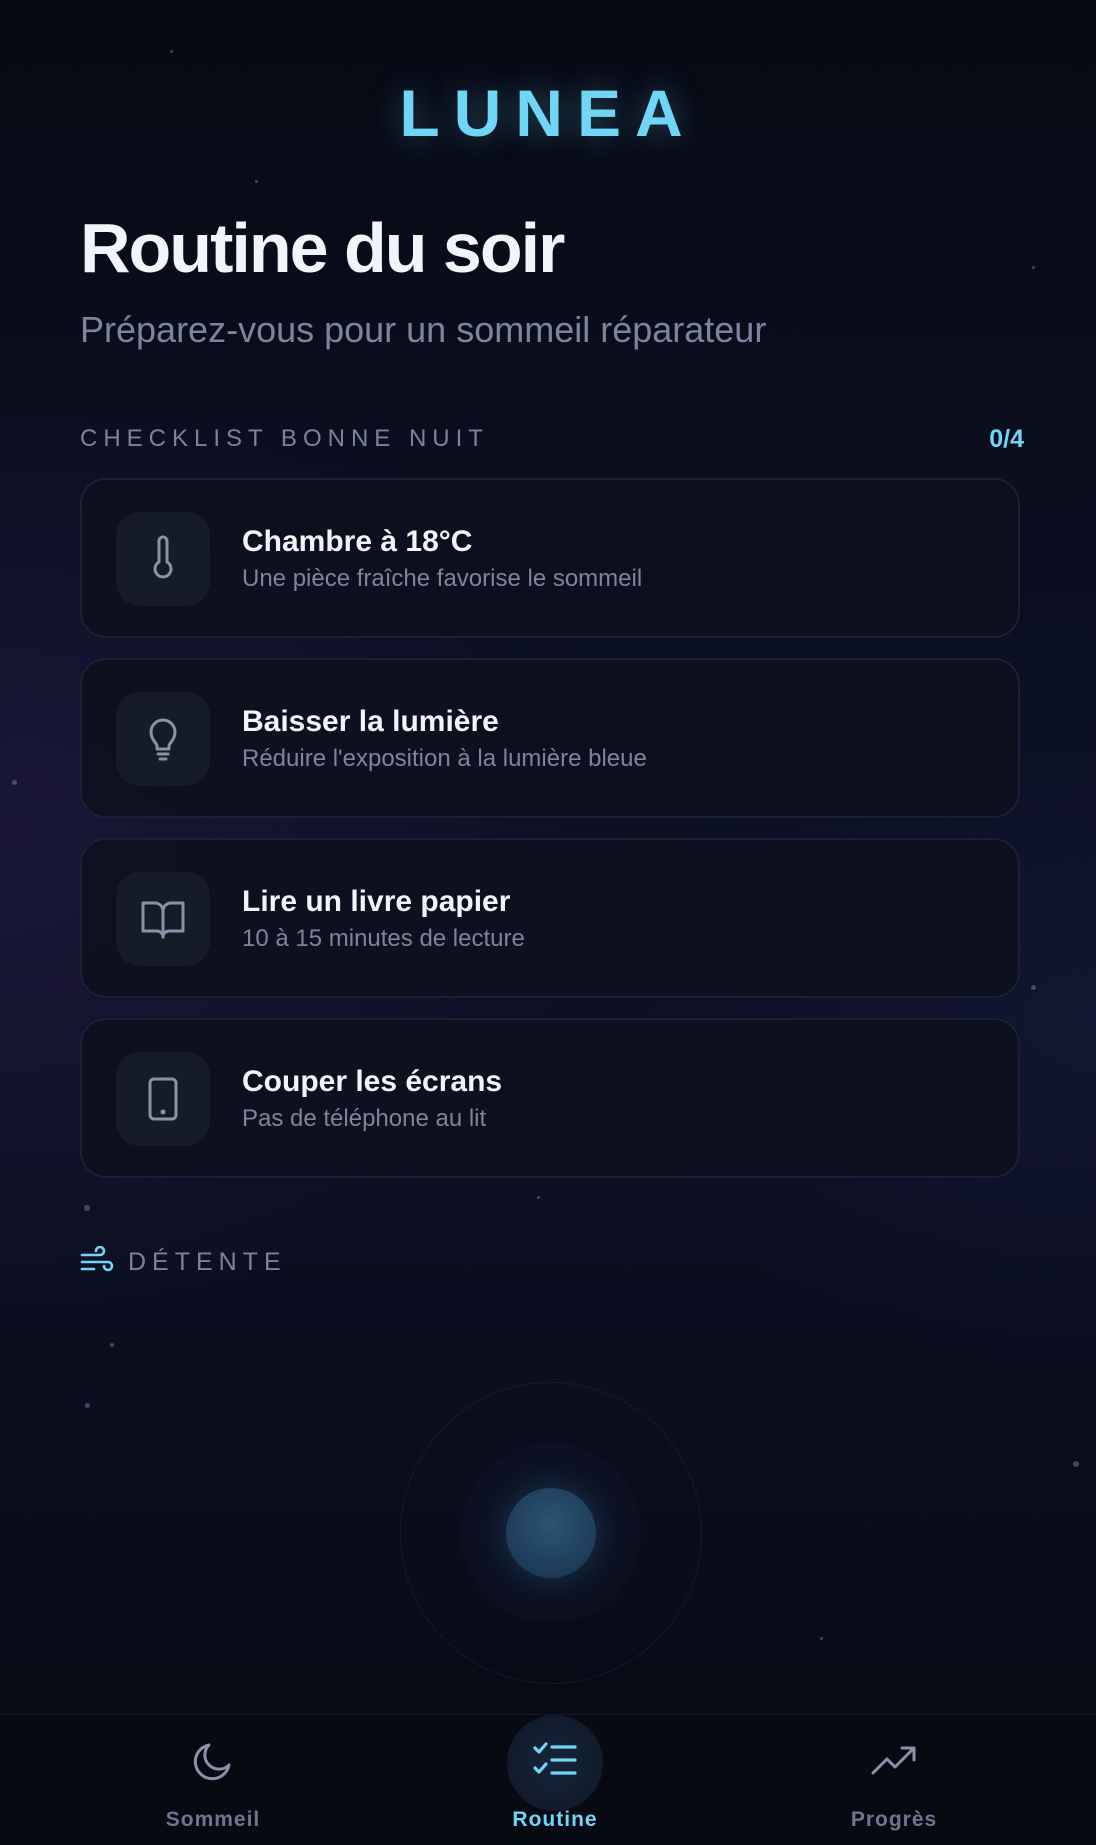  I want to click on checklist-item-description: Réduire l'exposition à la lumière bleue, so click(444, 758).